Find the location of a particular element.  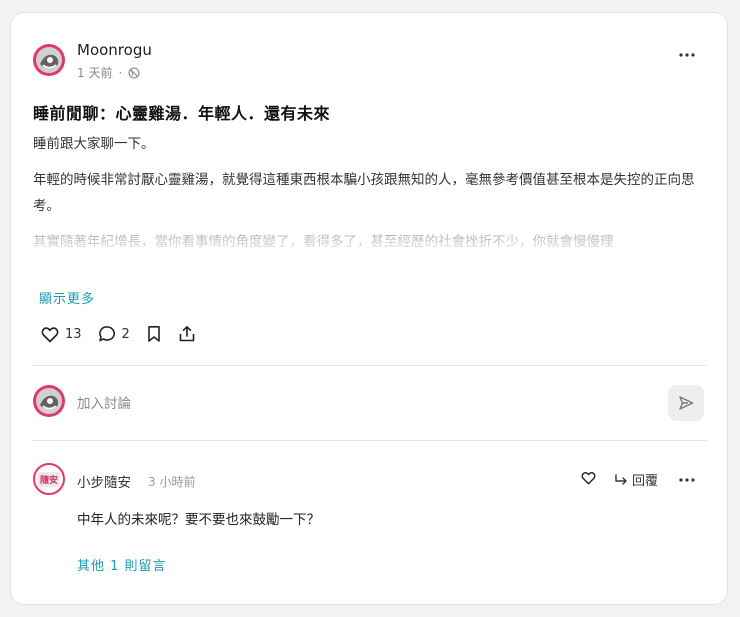

post-paragraph: 睡前跟大家聊一下。 is located at coordinates (94, 144).